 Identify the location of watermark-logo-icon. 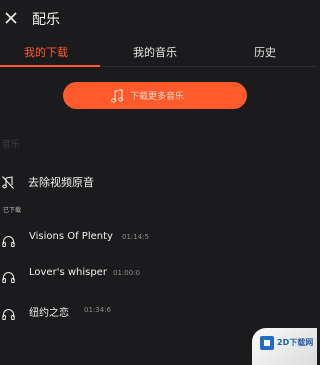
(267, 343).